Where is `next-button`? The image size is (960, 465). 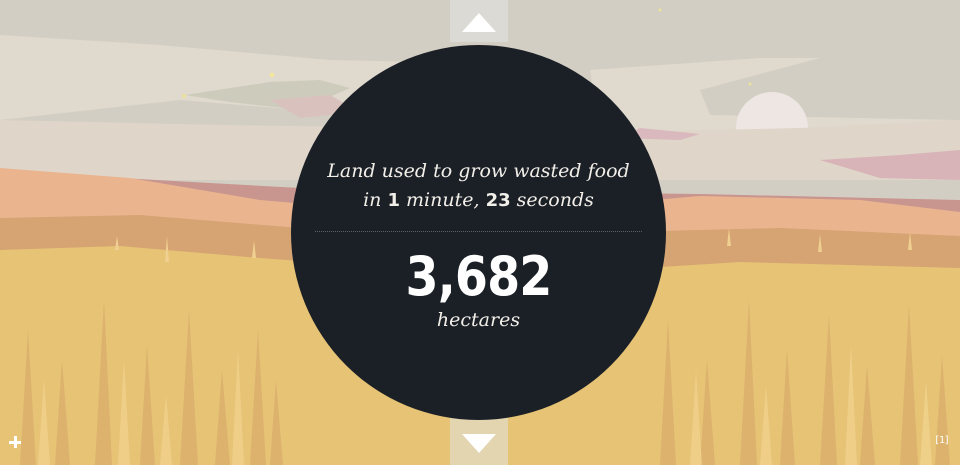
next-button is located at coordinates (479, 443).